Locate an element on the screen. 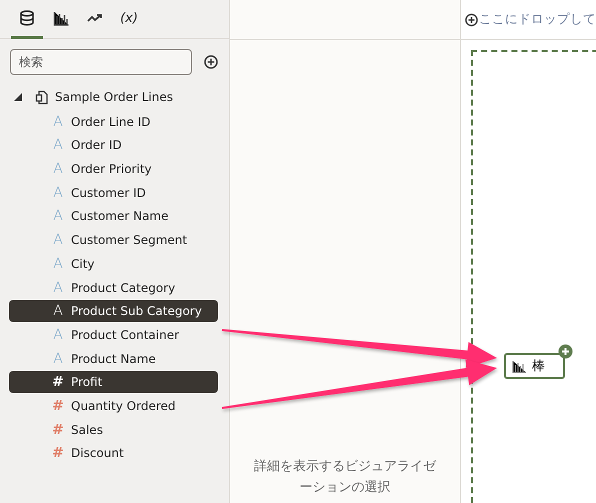 The image size is (596, 503). field-item: A Customer Segment is located at coordinates (113, 240).